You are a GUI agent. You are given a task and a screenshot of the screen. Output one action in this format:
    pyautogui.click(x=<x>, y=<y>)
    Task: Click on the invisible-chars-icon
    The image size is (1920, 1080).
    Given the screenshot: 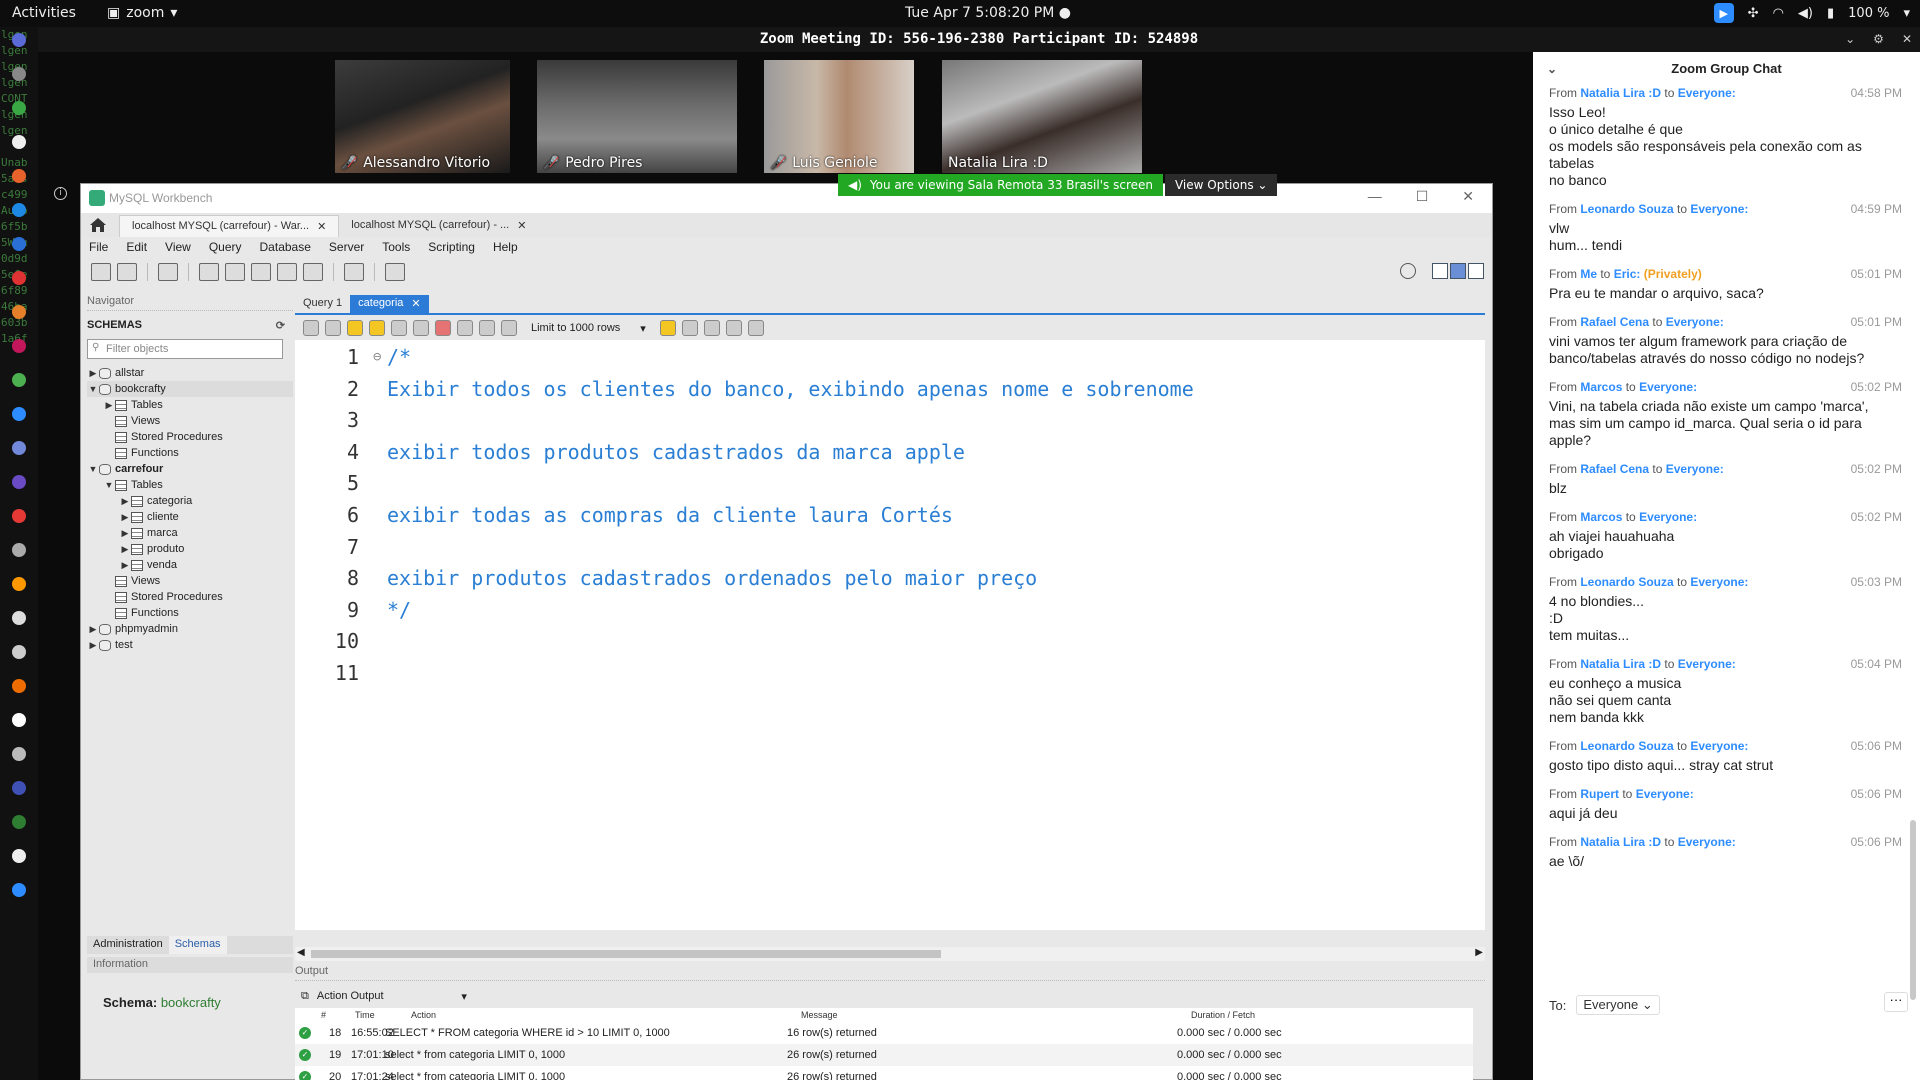 What is the action you would take?
    pyautogui.click(x=733, y=328)
    